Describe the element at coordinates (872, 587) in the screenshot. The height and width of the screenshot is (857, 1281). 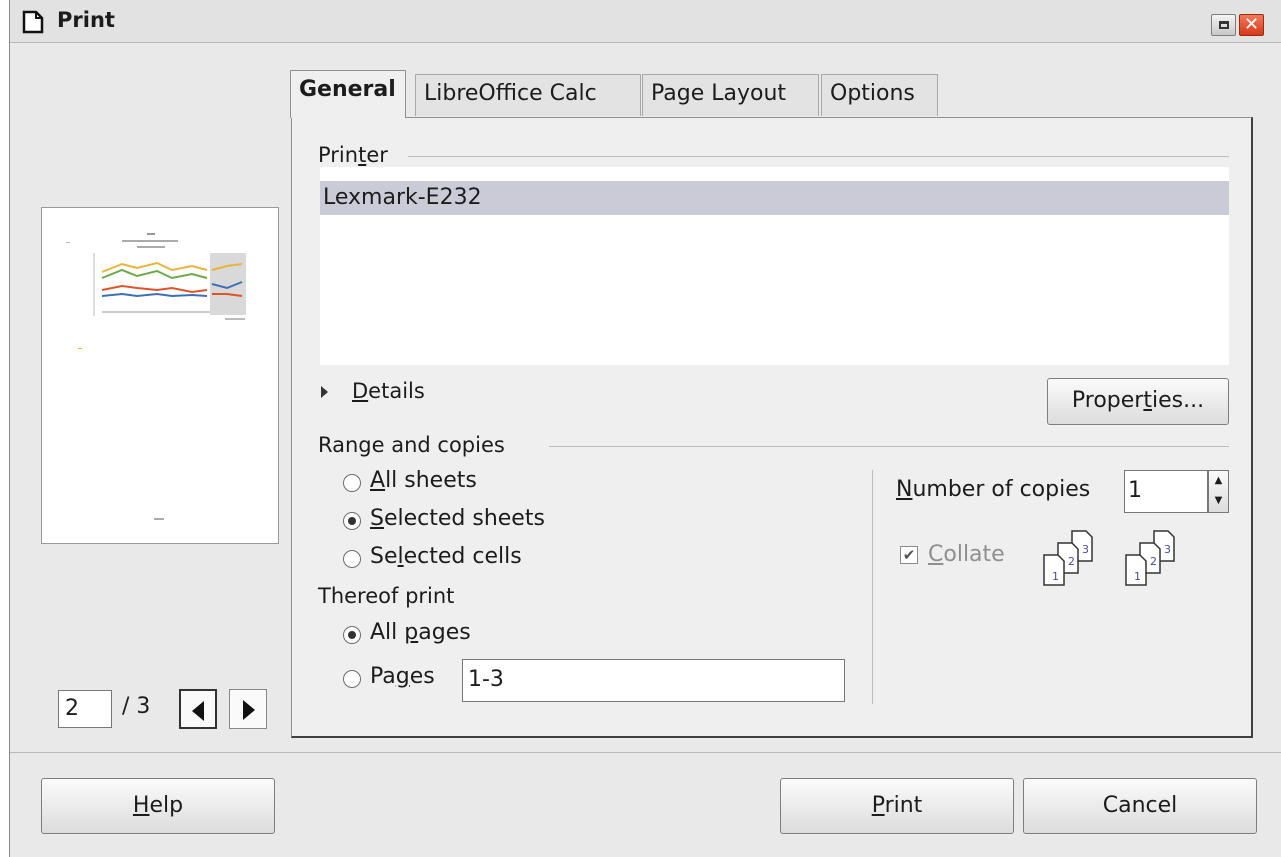
I see `copies-divider` at that location.